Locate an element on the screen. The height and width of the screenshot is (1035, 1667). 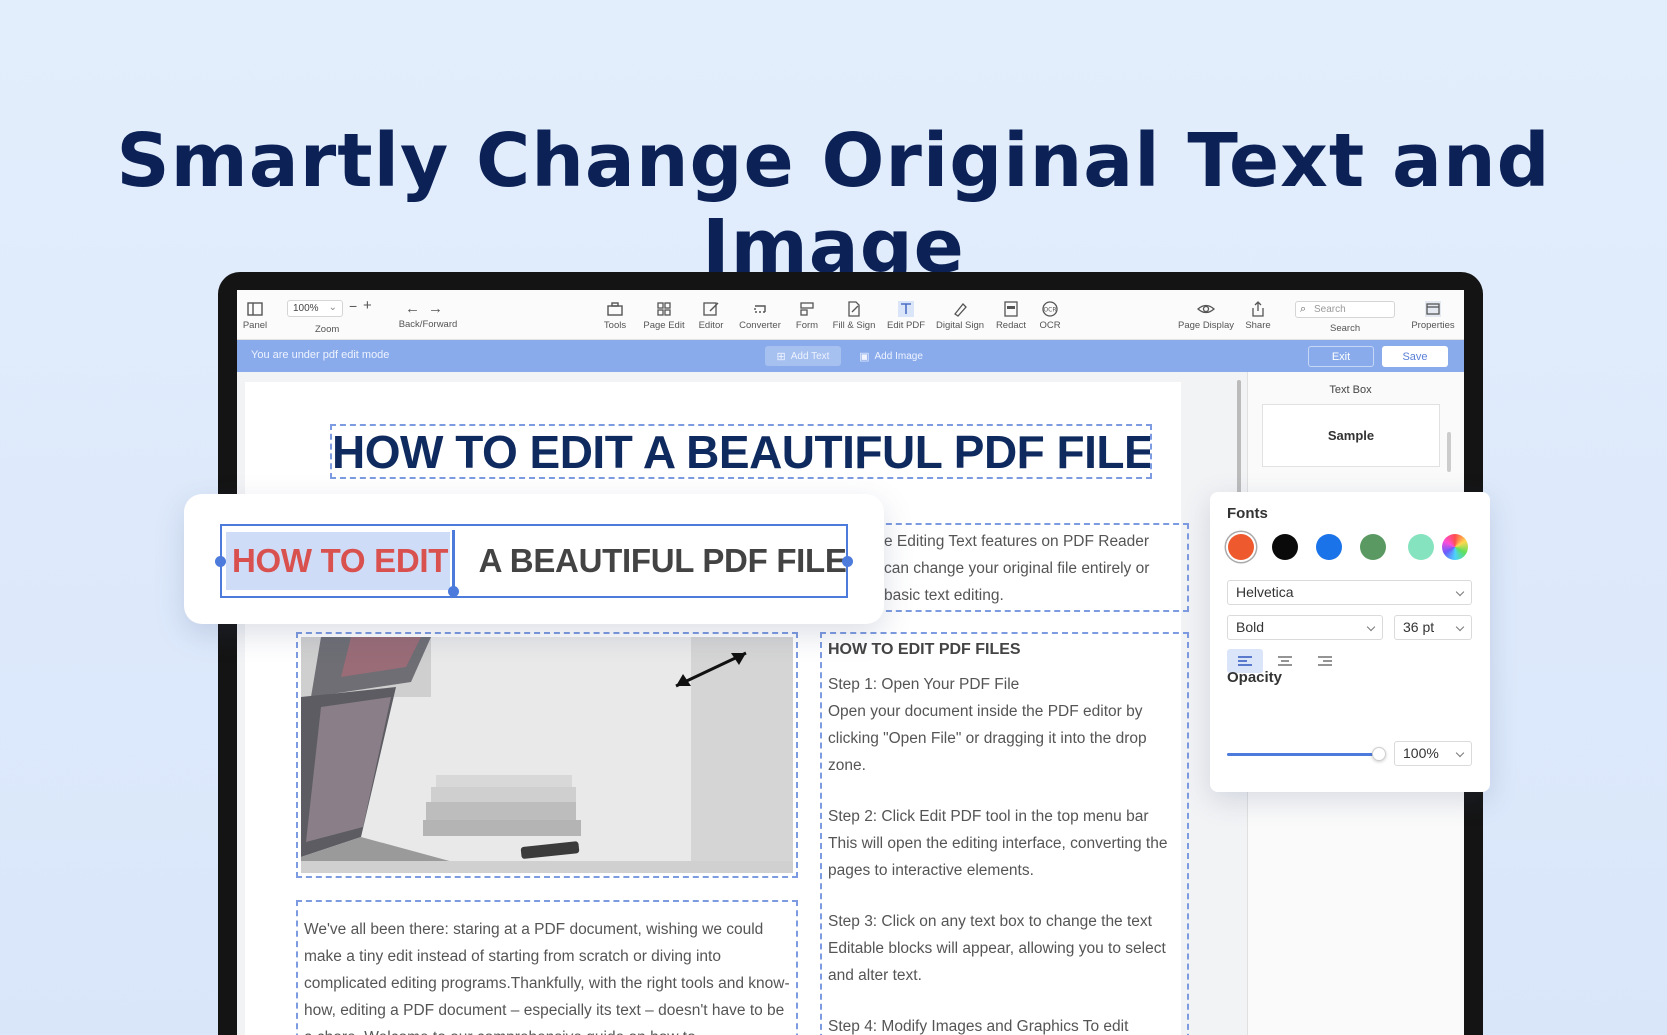
caret-handle is located at coordinates (453, 591).